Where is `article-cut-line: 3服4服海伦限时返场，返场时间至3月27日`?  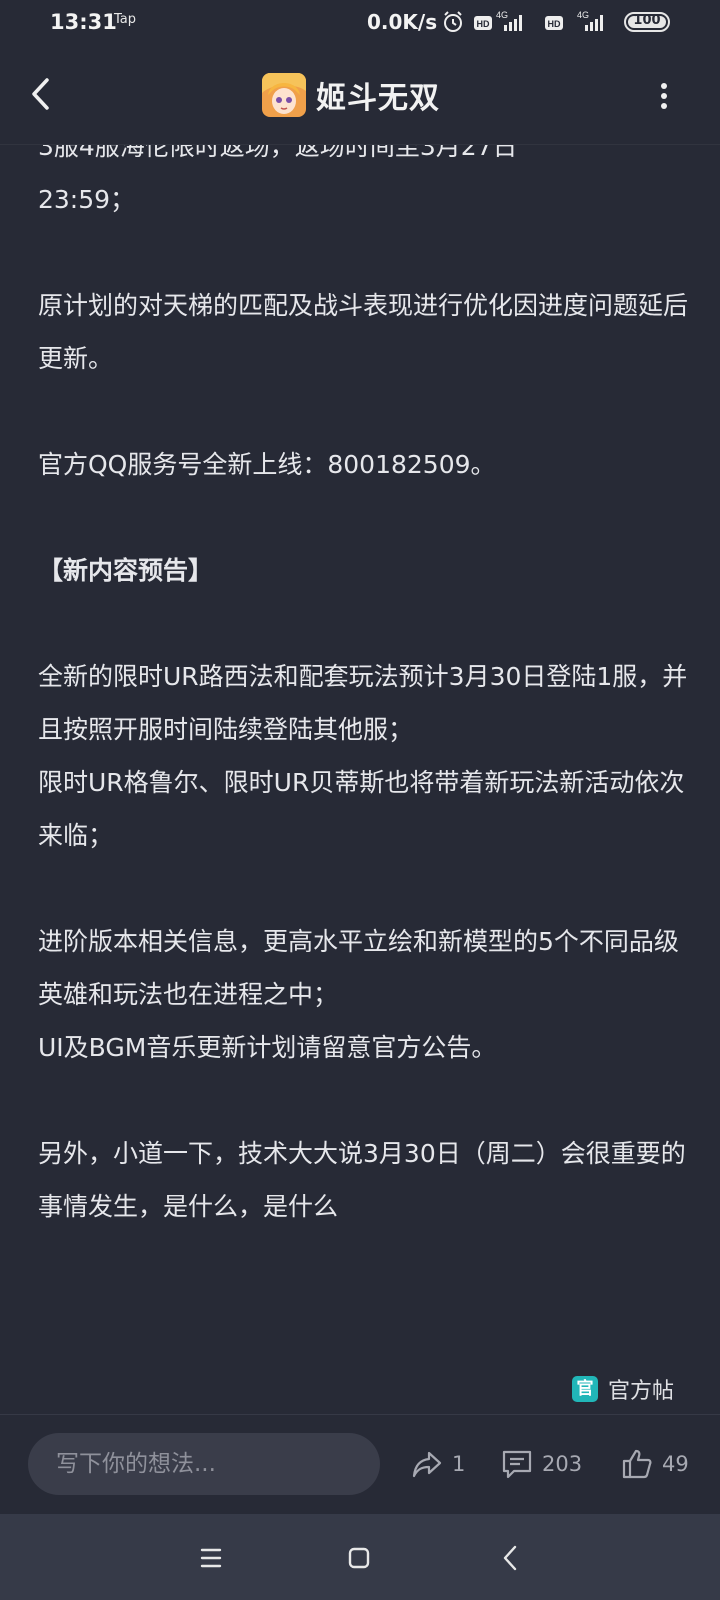
article-cut-line: 3服4服海伦限时返场，返场时间至3月27日 is located at coordinates (278, 152).